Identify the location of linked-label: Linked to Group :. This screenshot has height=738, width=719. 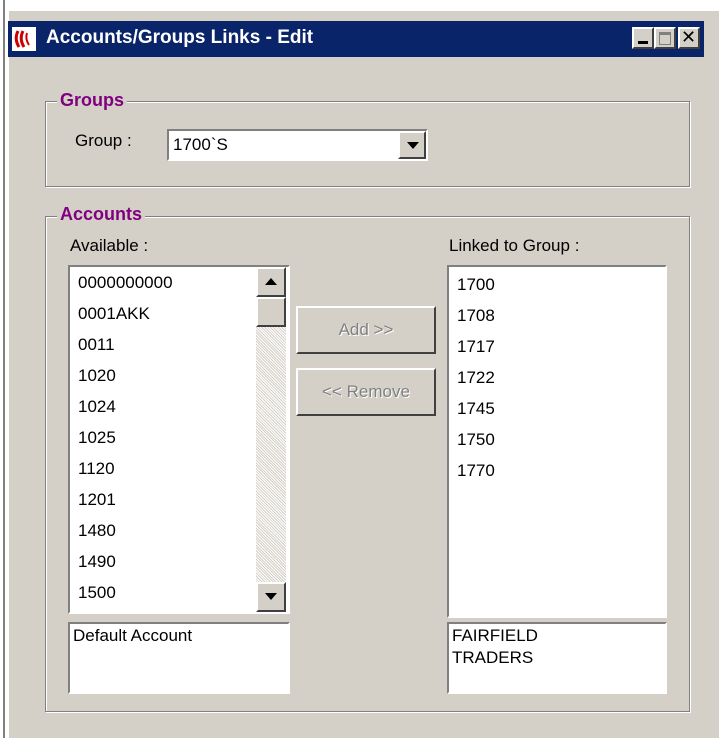
(514, 245).